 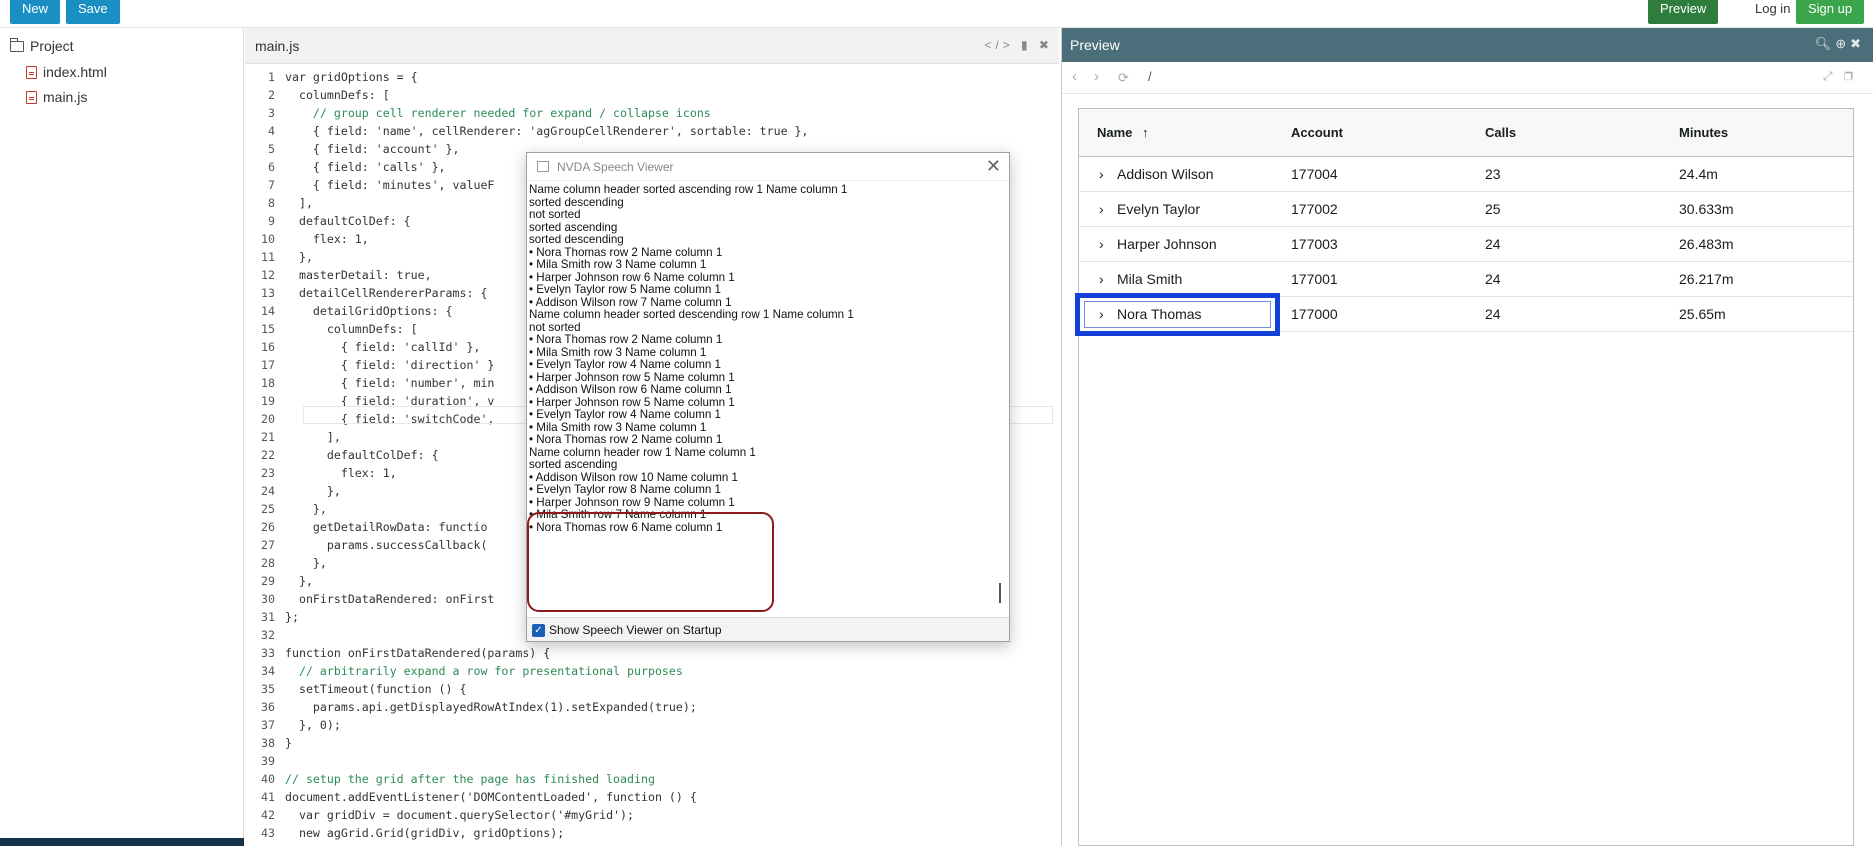 I want to click on code-text: };, so click(x=292, y=617).